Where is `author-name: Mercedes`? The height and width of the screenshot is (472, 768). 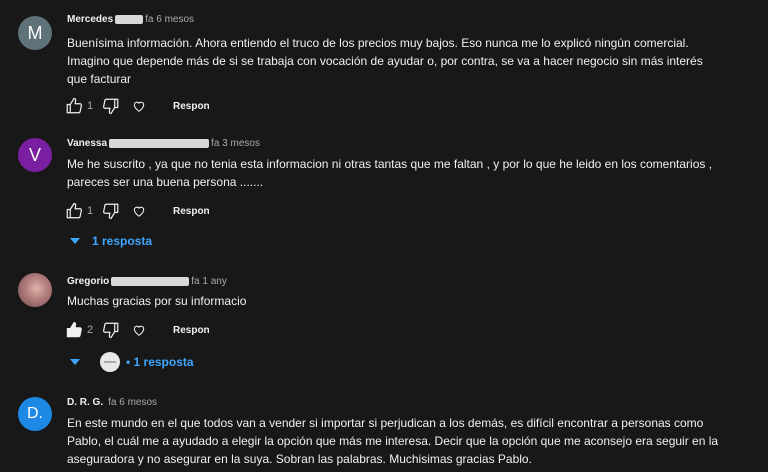
author-name: Mercedes is located at coordinates (90, 19).